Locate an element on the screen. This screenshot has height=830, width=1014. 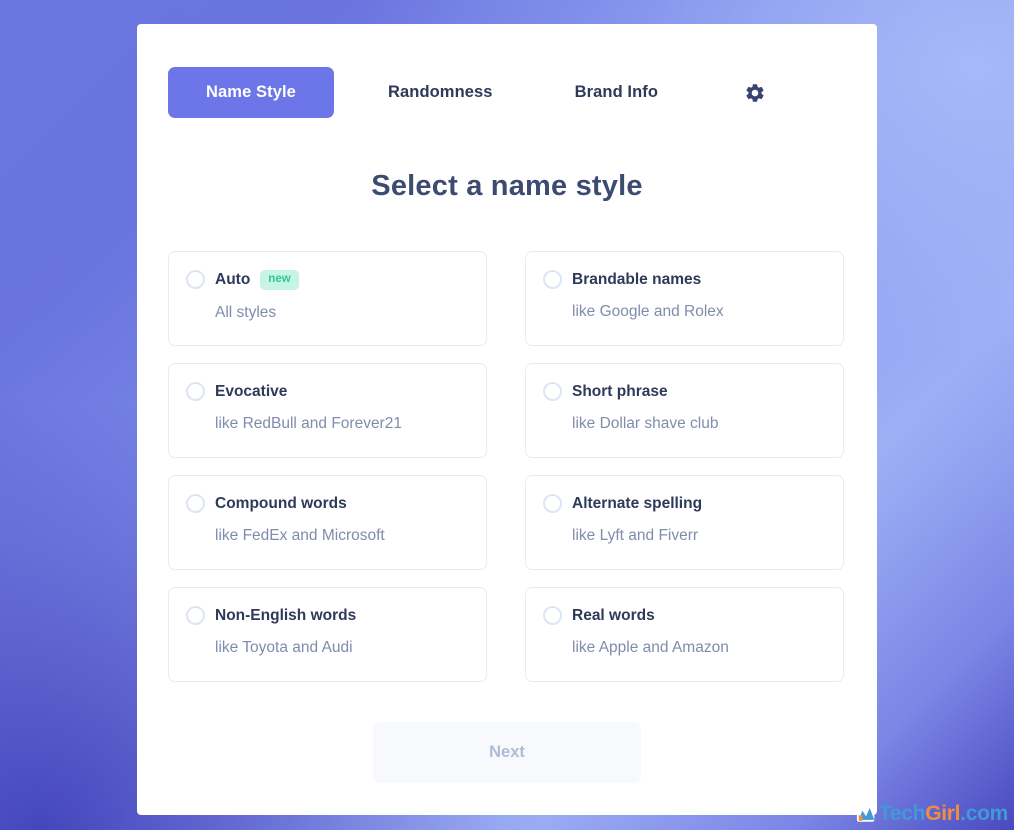
option-evocative-label: Evocative is located at coordinates (251, 391).